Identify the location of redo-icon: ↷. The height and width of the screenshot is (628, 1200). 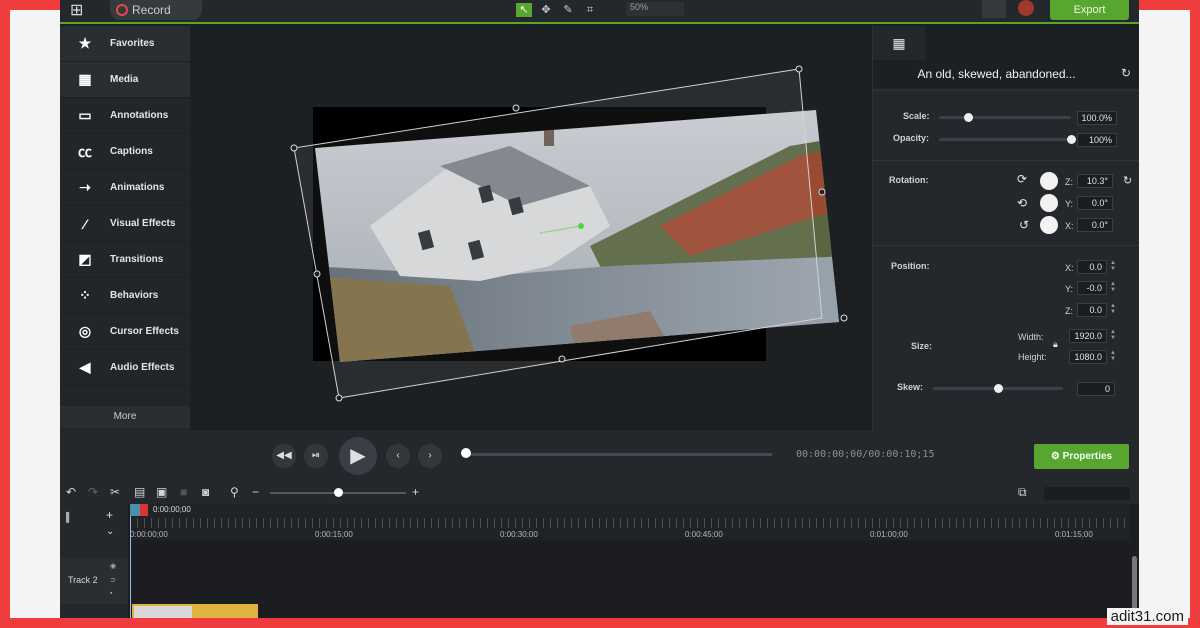
(93, 492).